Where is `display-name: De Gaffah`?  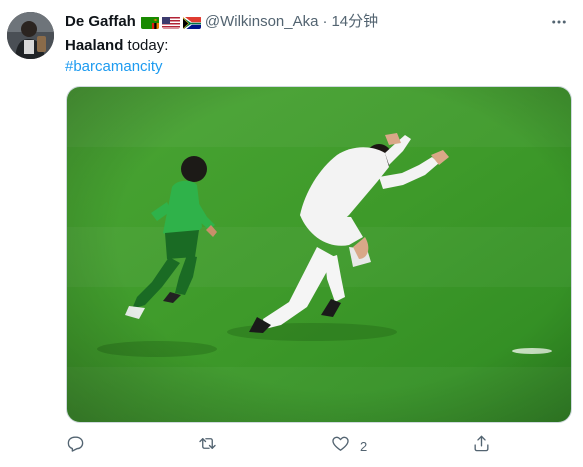
display-name: De Gaffah is located at coordinates (100, 22).